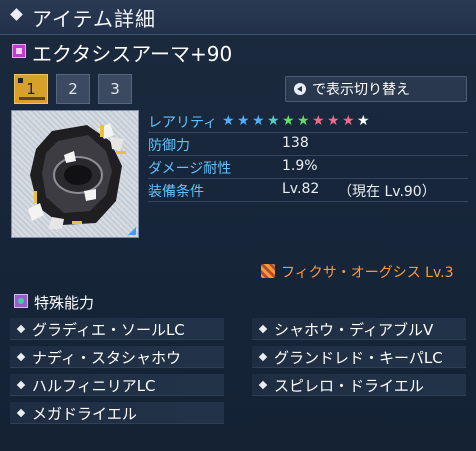 Image resolution: width=476 pixels, height=451 pixels. Describe the element at coordinates (183, 123) in the screenshot. I see `rarity-label: レアリティ` at that location.